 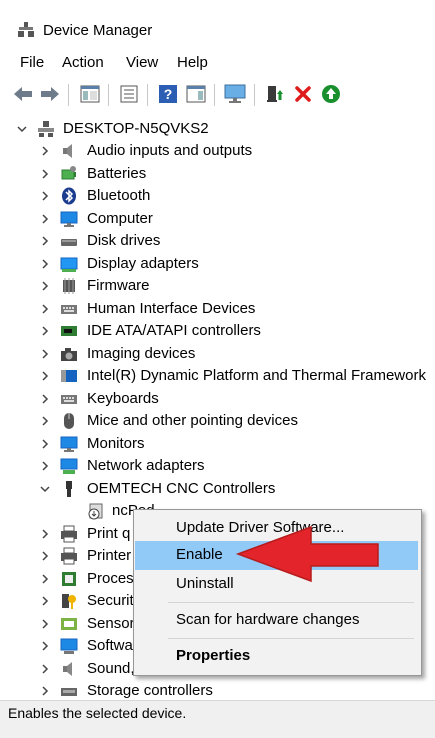 I want to click on battery-icon, so click(x=68, y=172).